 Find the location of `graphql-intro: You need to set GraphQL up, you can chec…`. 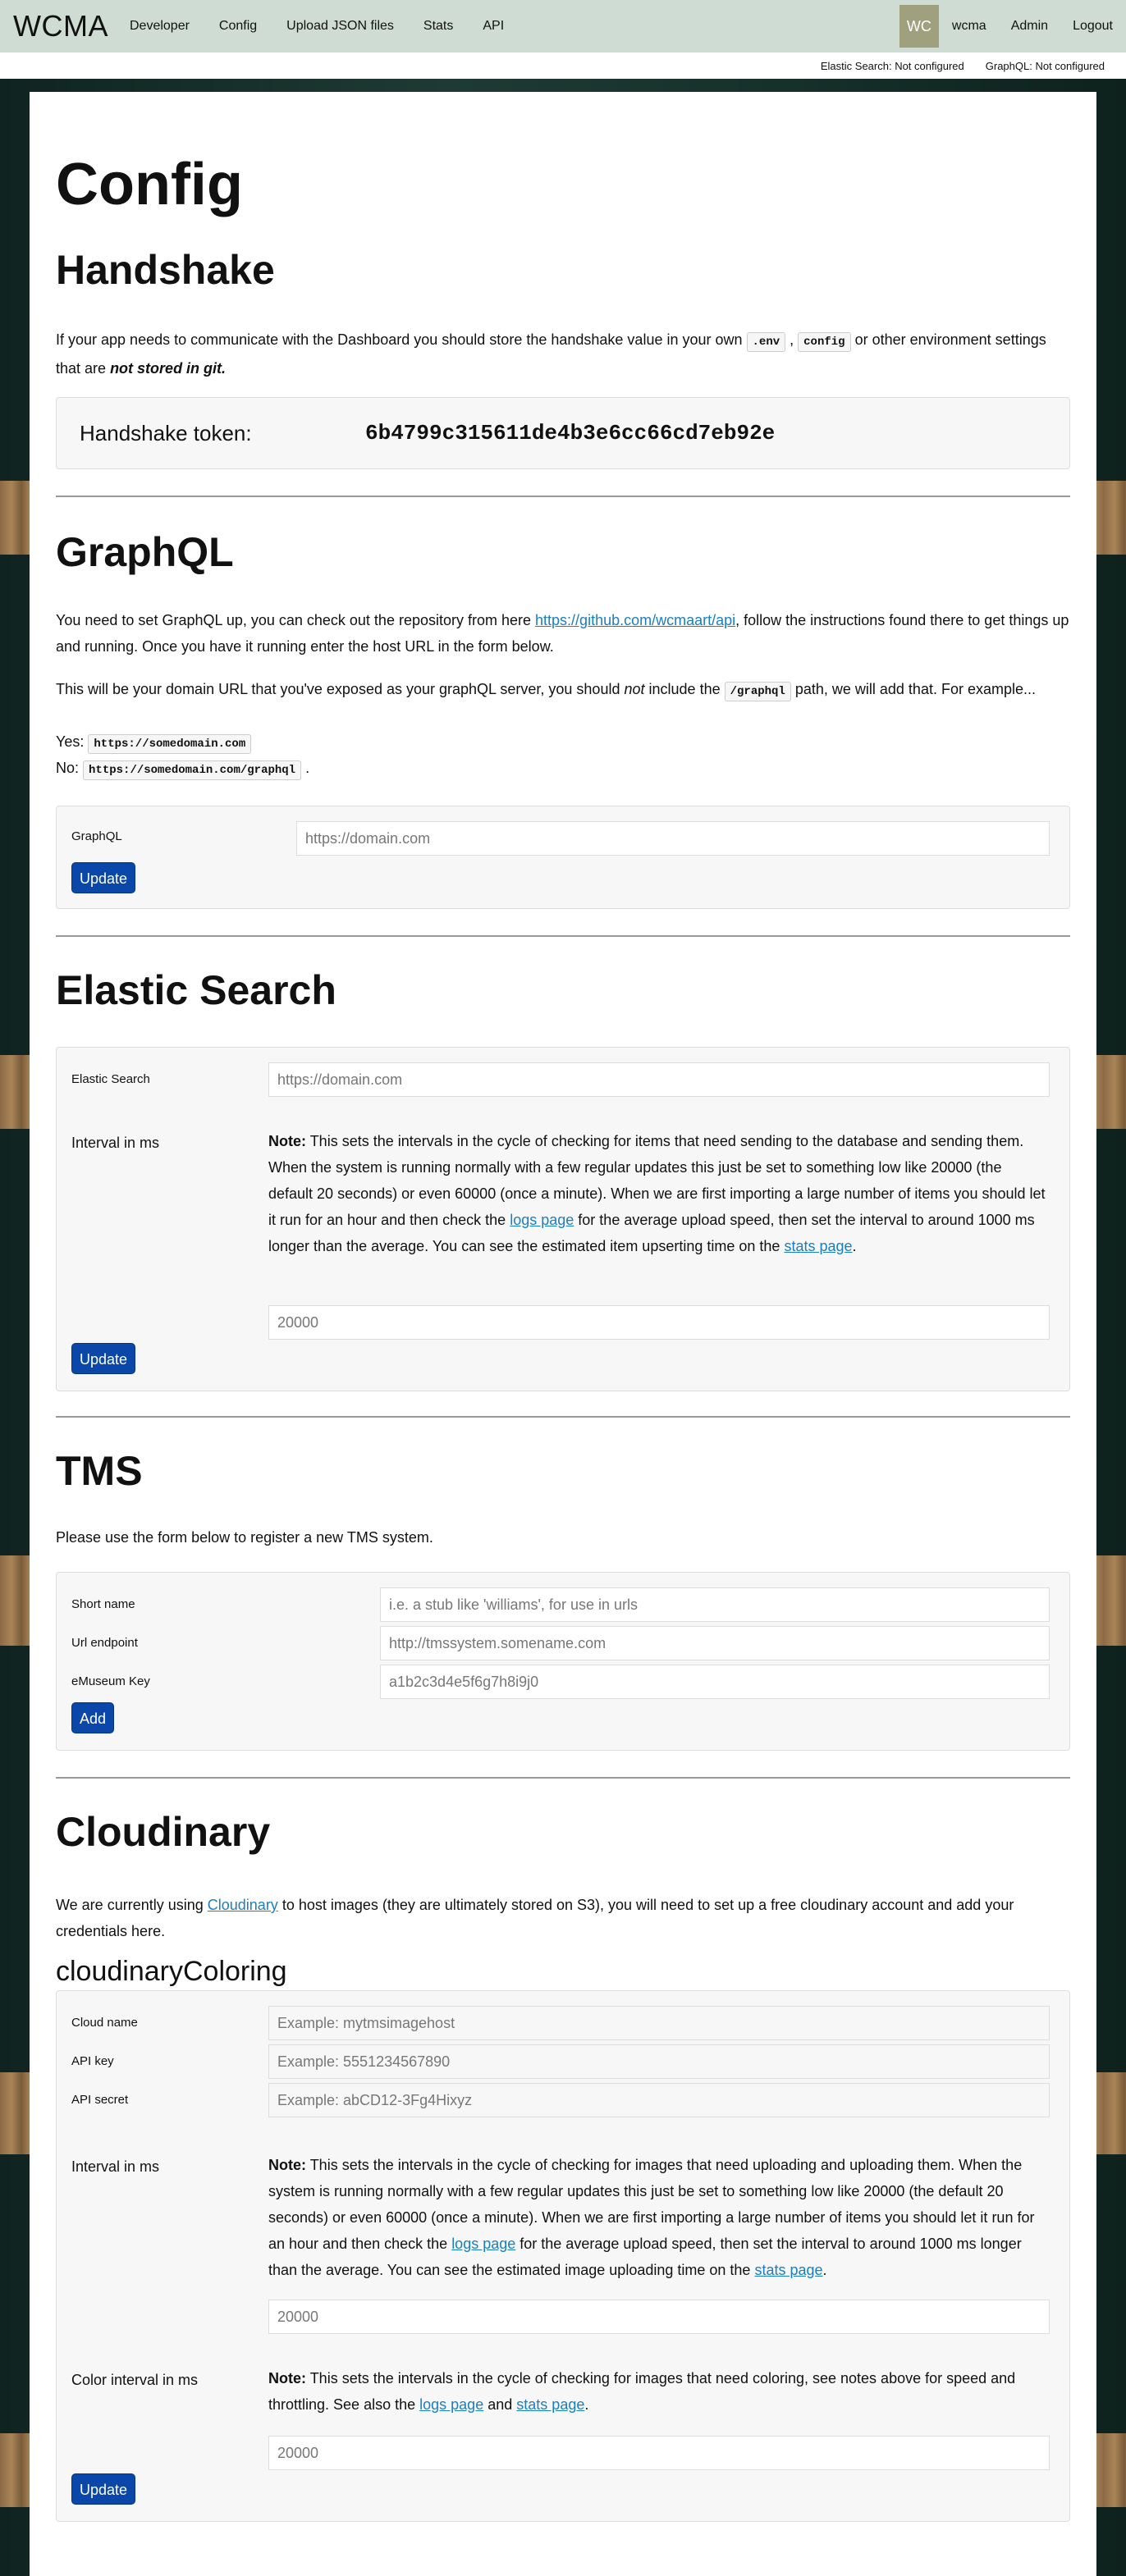

graphql-intro: You need to set GraphQL up, you can chec… is located at coordinates (563, 633).